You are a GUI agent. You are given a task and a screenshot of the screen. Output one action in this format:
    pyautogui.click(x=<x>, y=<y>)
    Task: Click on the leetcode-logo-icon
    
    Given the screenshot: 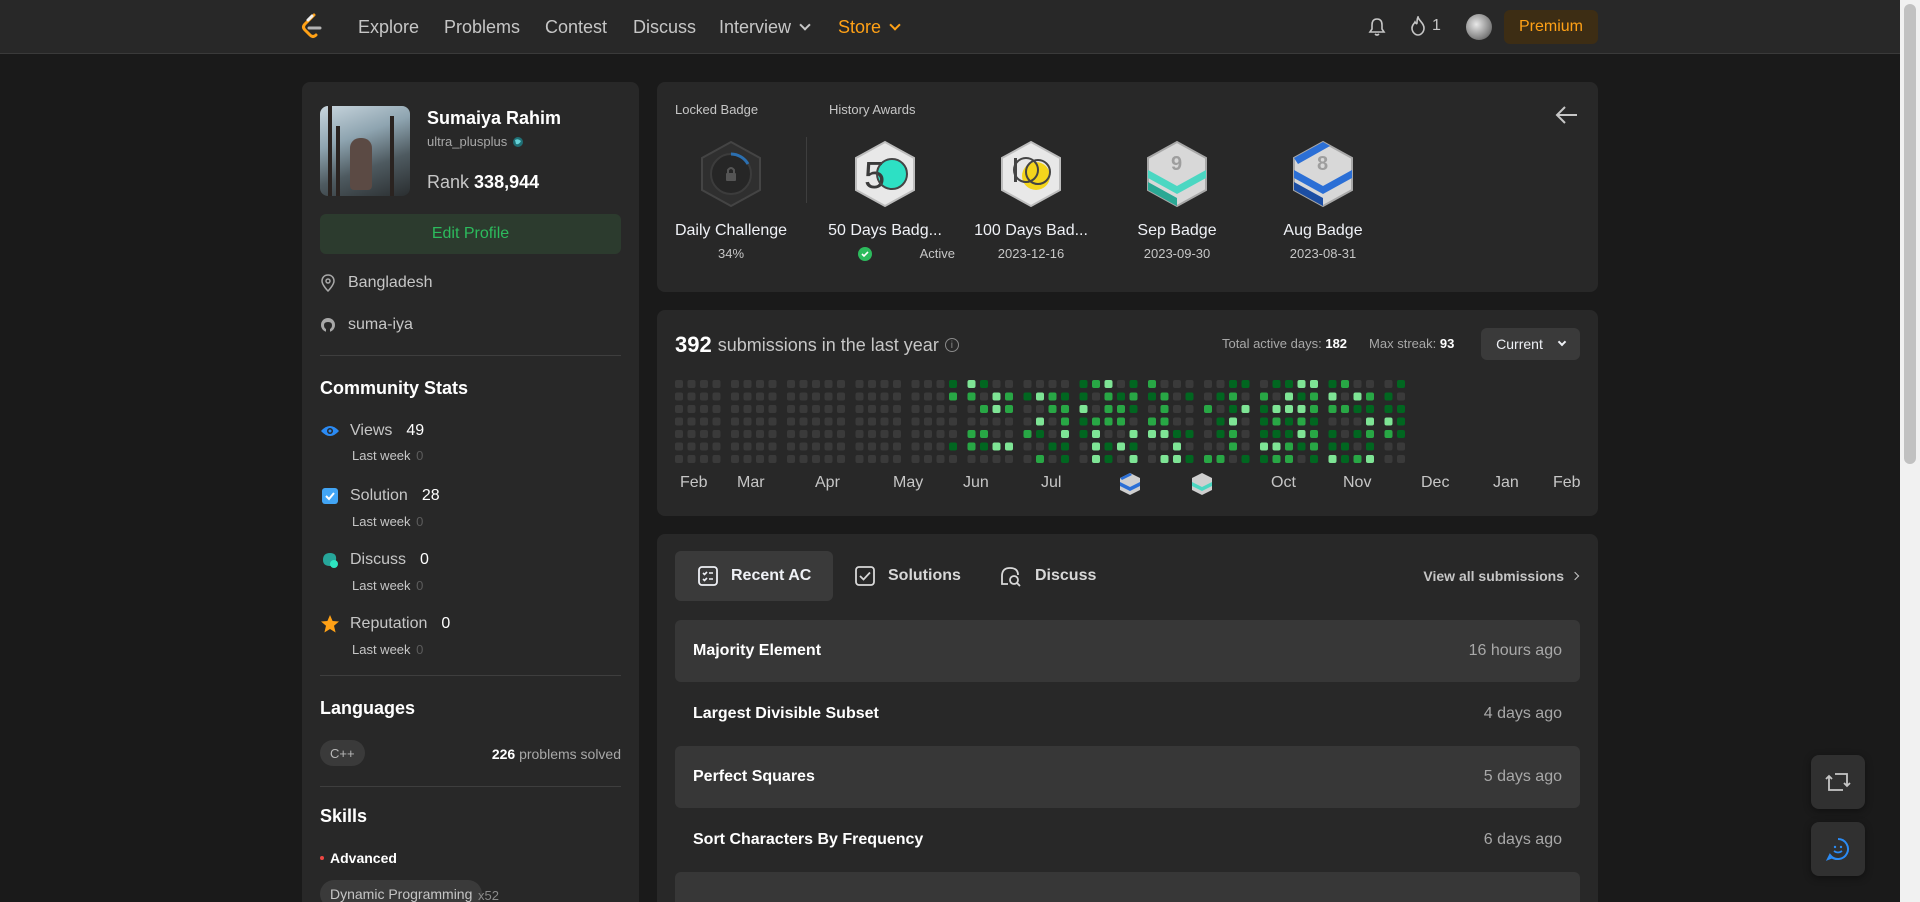 What is the action you would take?
    pyautogui.click(x=312, y=27)
    